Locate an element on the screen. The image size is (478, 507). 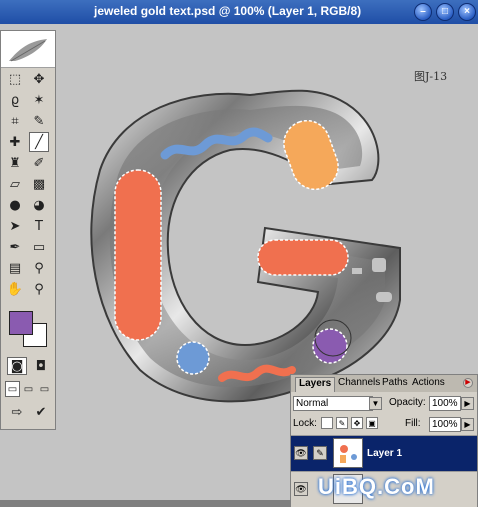
layer-thumbnail-icon is located at coordinates (348, 454).